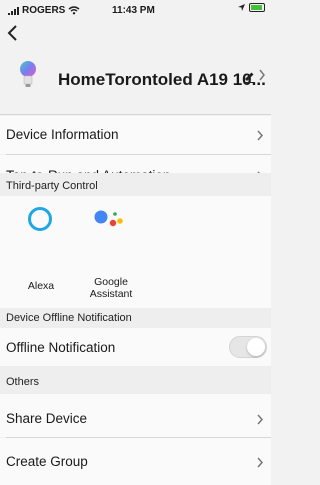 The image size is (320, 485). I want to click on alexa-icon, so click(40, 219).